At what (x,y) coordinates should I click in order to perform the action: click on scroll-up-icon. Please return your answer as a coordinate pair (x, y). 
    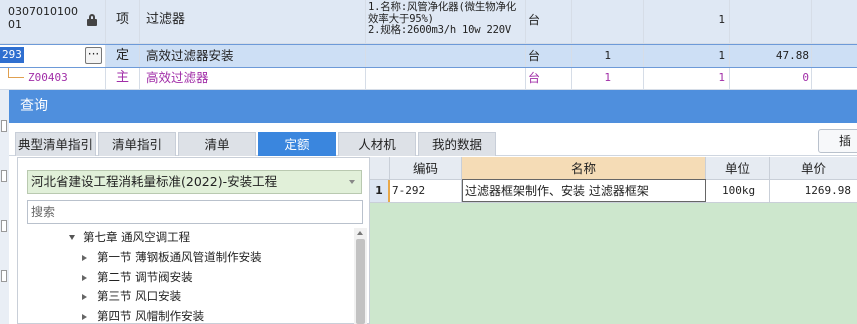
    Looking at the image, I should click on (360, 233).